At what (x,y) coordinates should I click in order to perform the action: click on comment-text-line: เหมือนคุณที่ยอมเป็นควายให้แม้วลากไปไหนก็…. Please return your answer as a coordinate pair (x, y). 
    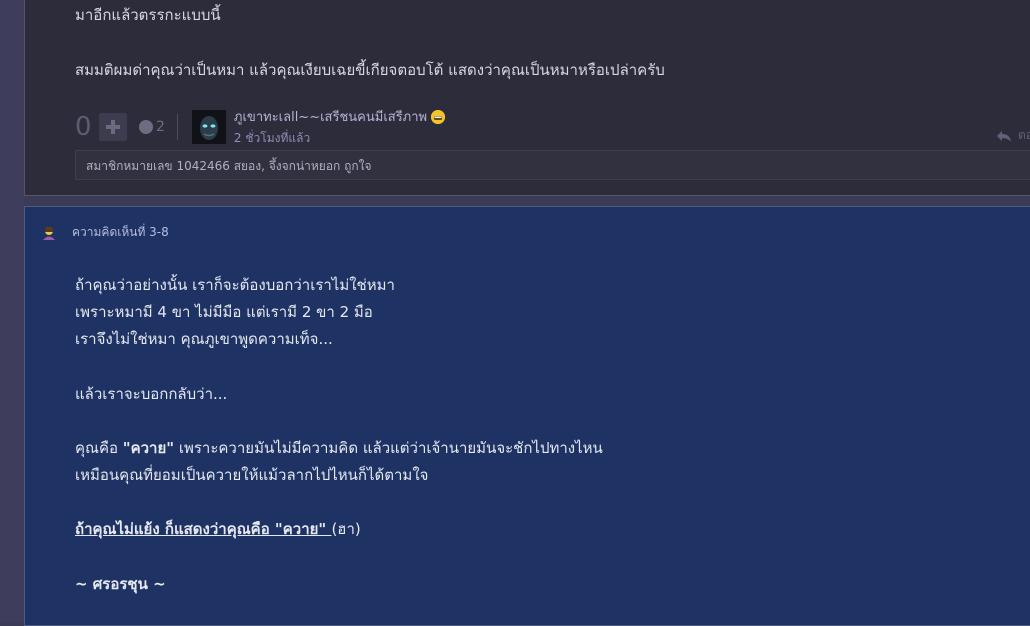
    Looking at the image, I should click on (252, 475).